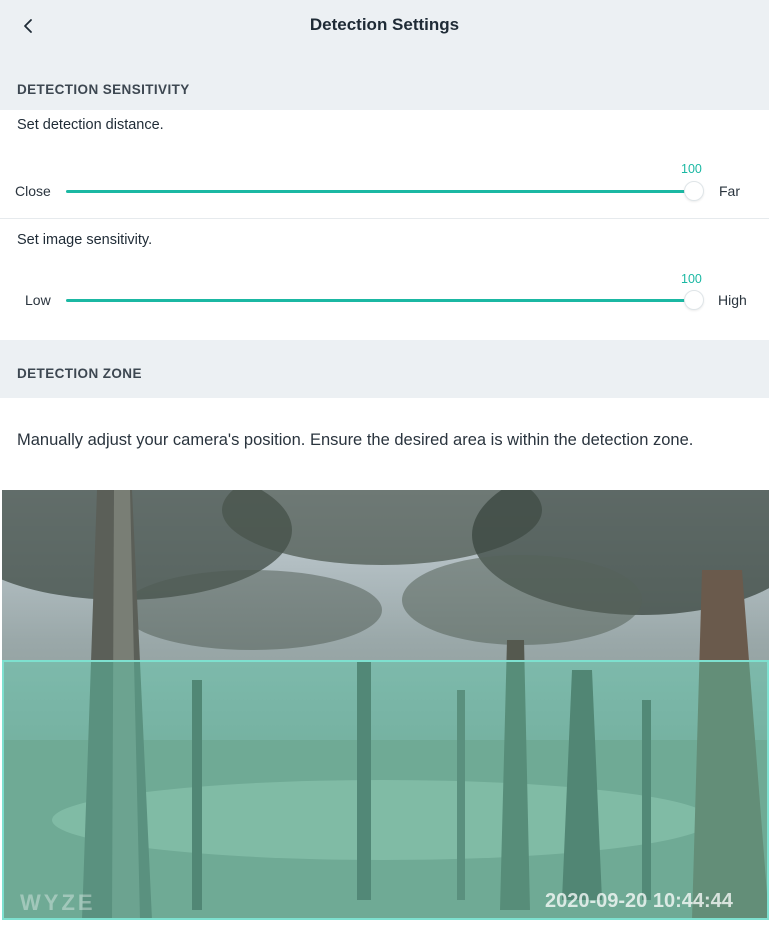 Image resolution: width=780 pixels, height=928 pixels. What do you see at coordinates (33, 191) in the screenshot?
I see `distance-min-label: Close` at bounding box center [33, 191].